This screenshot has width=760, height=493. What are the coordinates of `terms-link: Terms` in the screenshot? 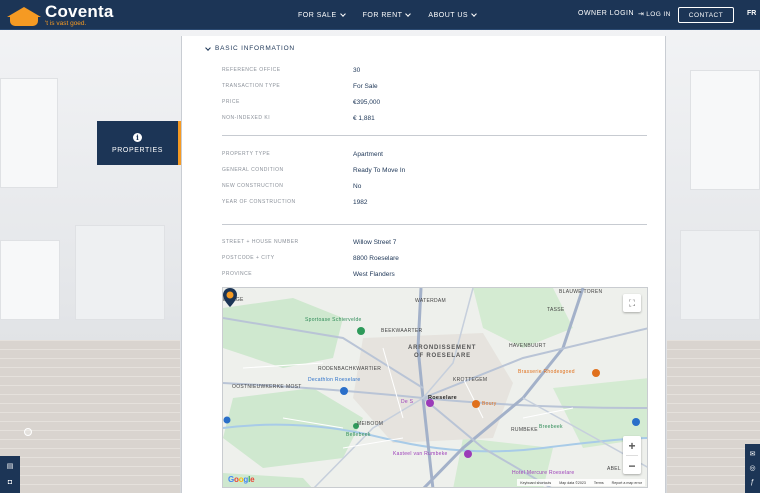 It's located at (599, 483).